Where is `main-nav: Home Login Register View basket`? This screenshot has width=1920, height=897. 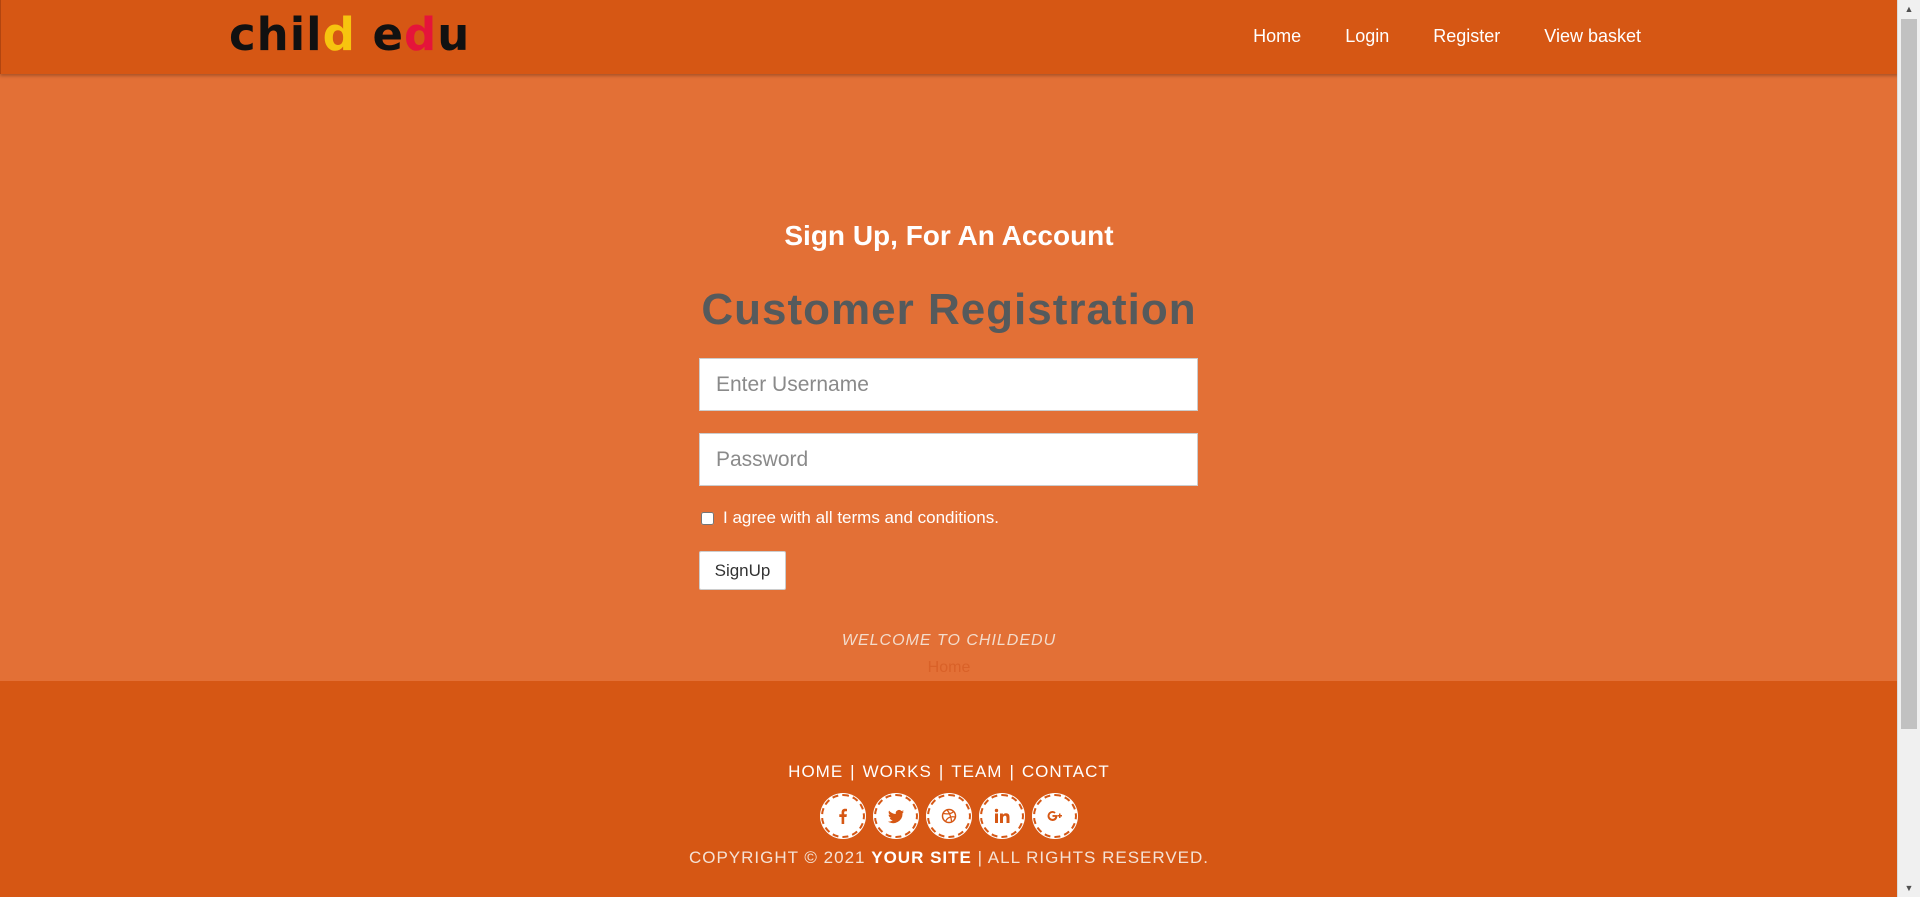
main-nav: Home Login Register View basket is located at coordinates (1447, 36).